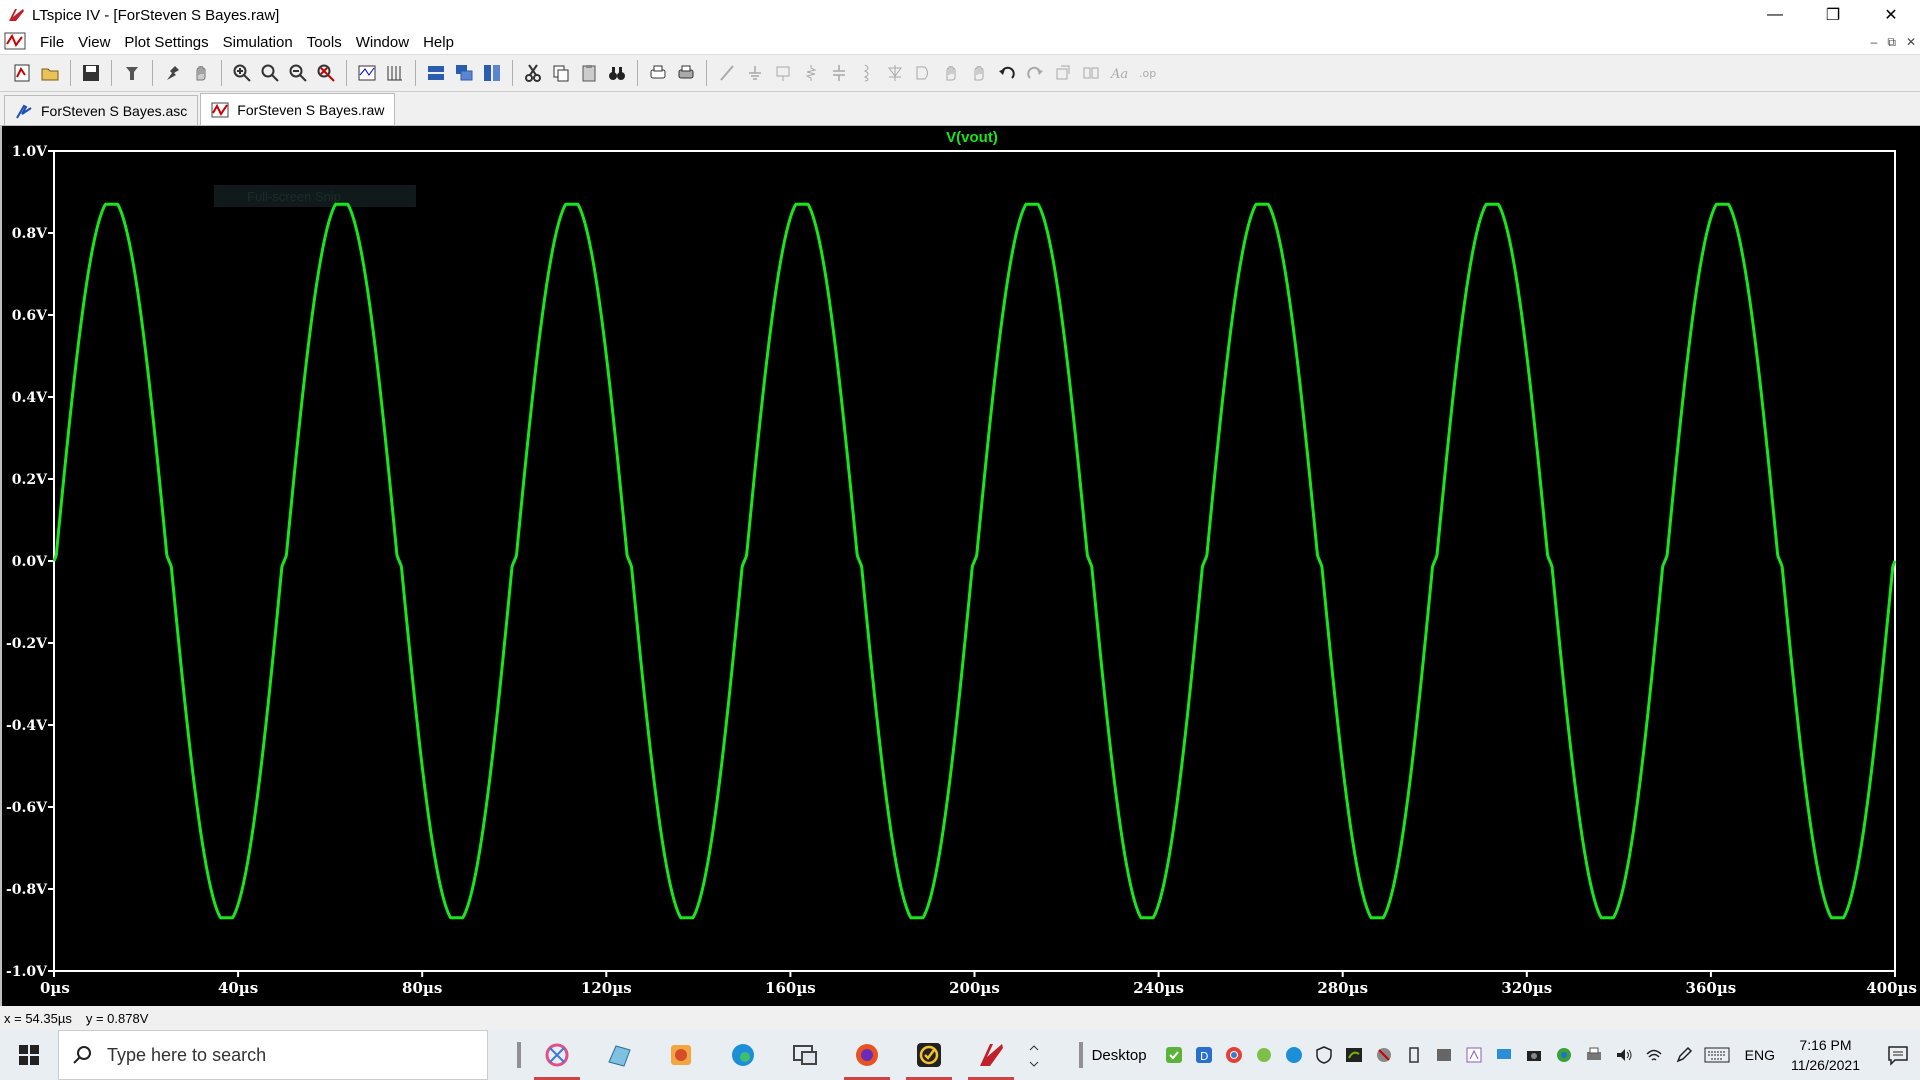 This screenshot has width=1920, height=1080. What do you see at coordinates (1204, 1055) in the screenshot?
I see `dashlane-icon: D` at bounding box center [1204, 1055].